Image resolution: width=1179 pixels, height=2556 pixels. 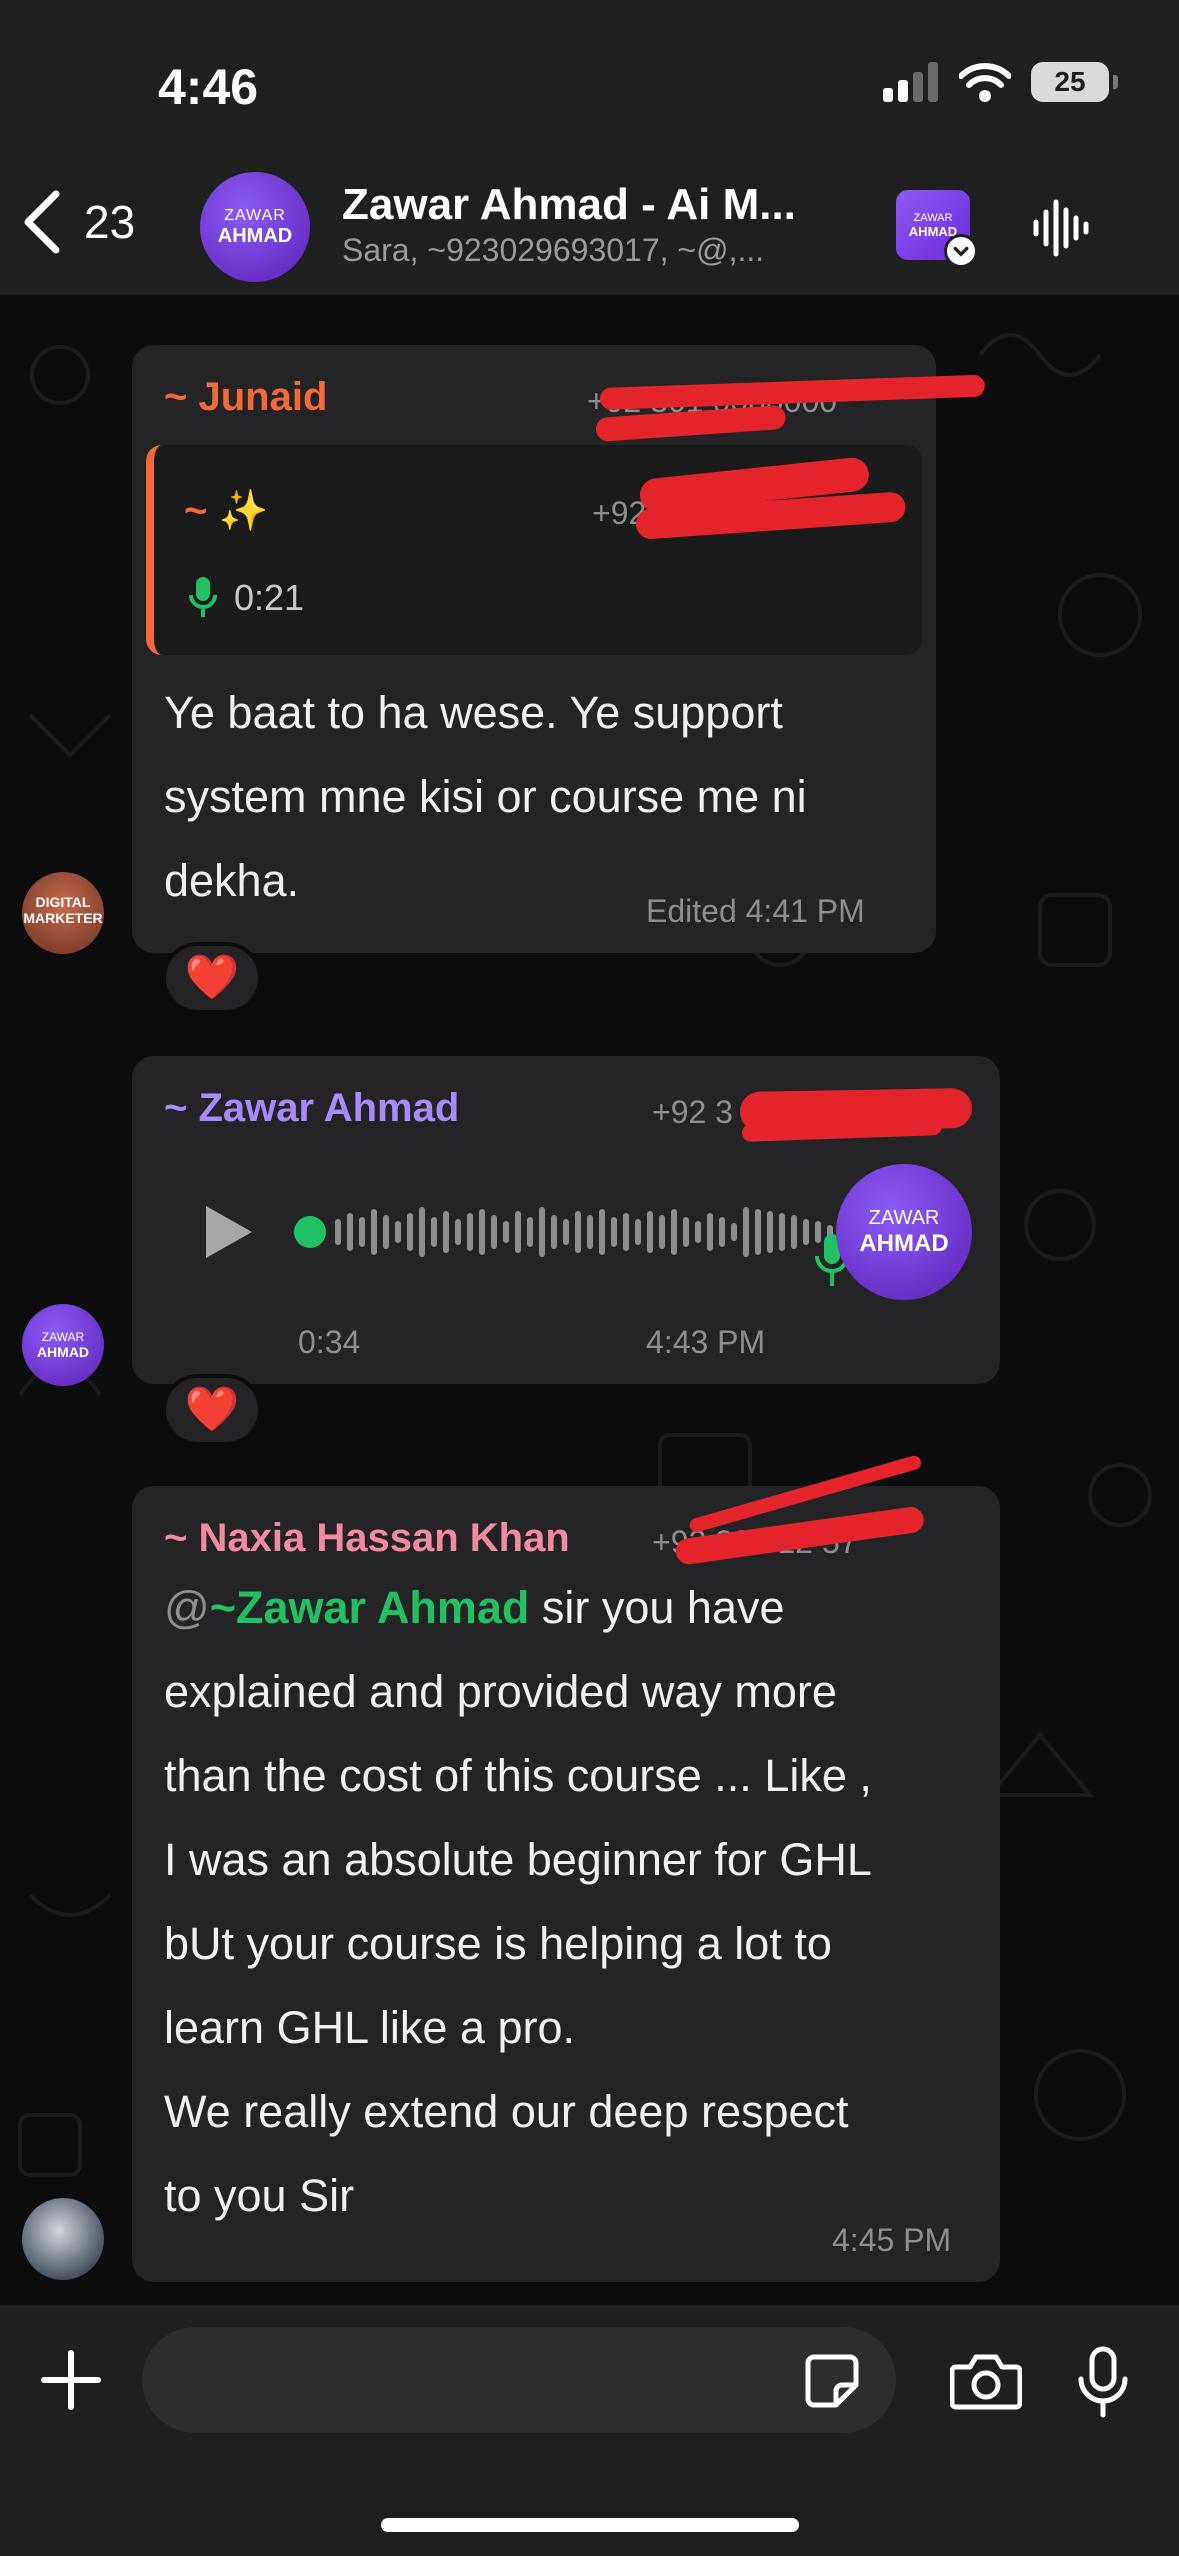 I want to click on message-text-line: than the cost of this course ... Like ,, so click(x=518, y=1775).